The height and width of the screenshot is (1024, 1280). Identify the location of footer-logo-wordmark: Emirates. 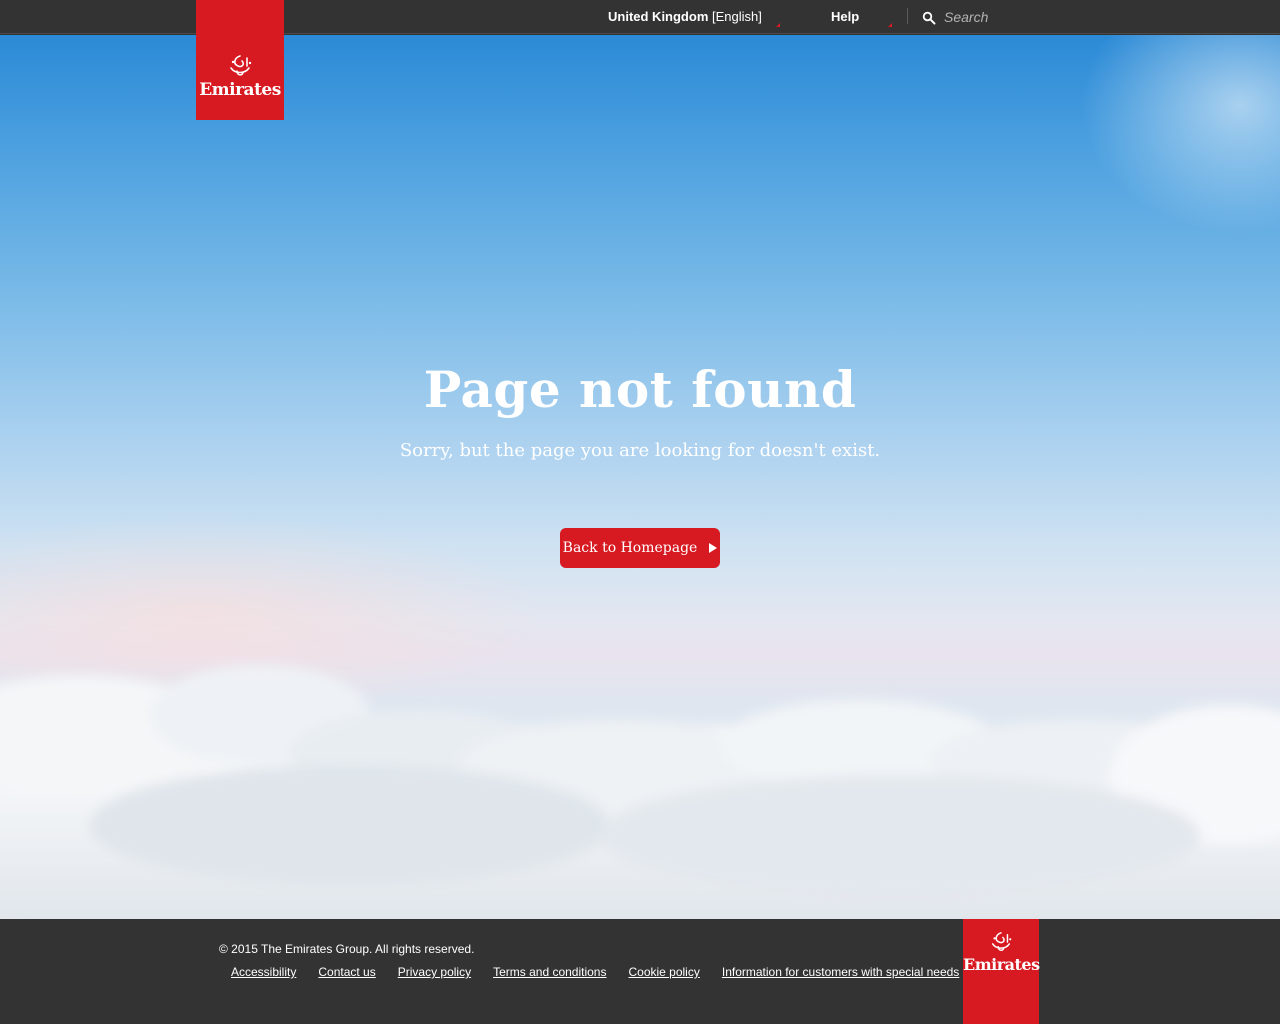
(1001, 964).